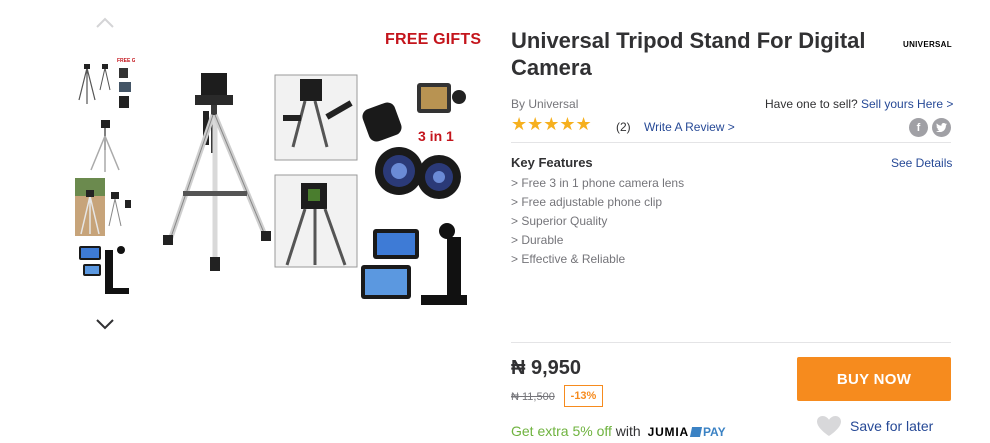 The width and height of the screenshot is (990, 443). What do you see at coordinates (545, 104) in the screenshot?
I see `brand-byline: By Universal` at bounding box center [545, 104].